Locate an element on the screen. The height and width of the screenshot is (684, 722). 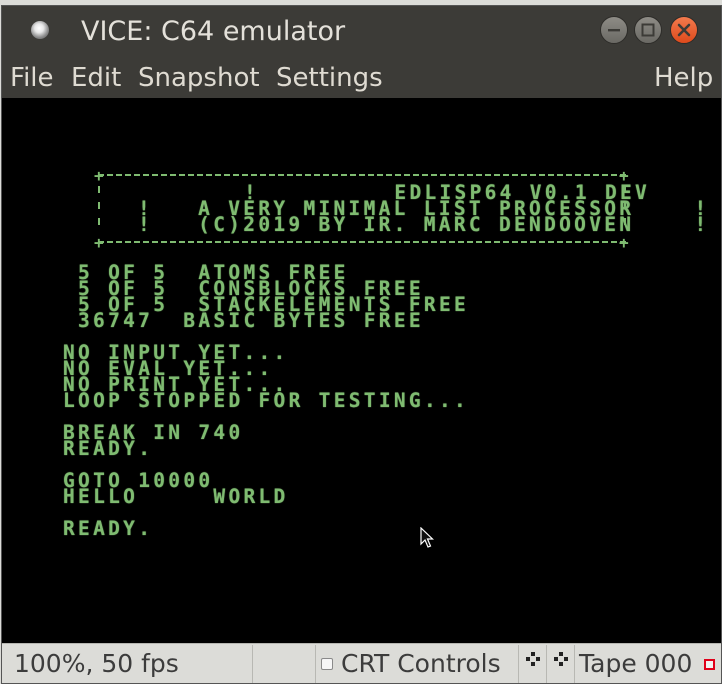
crt-controls-checkbox is located at coordinates (327, 664).